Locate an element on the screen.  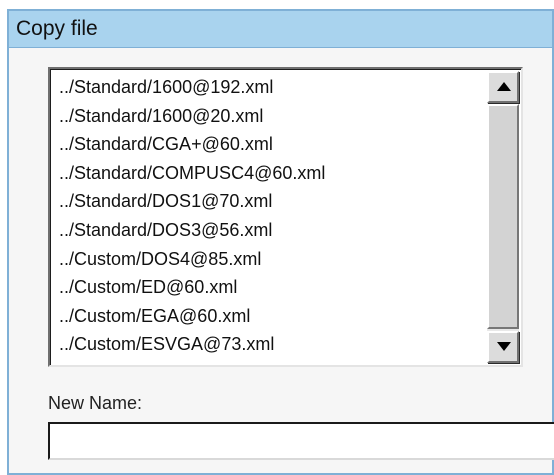
dialog-title: Copy file is located at coordinates (280, 29).